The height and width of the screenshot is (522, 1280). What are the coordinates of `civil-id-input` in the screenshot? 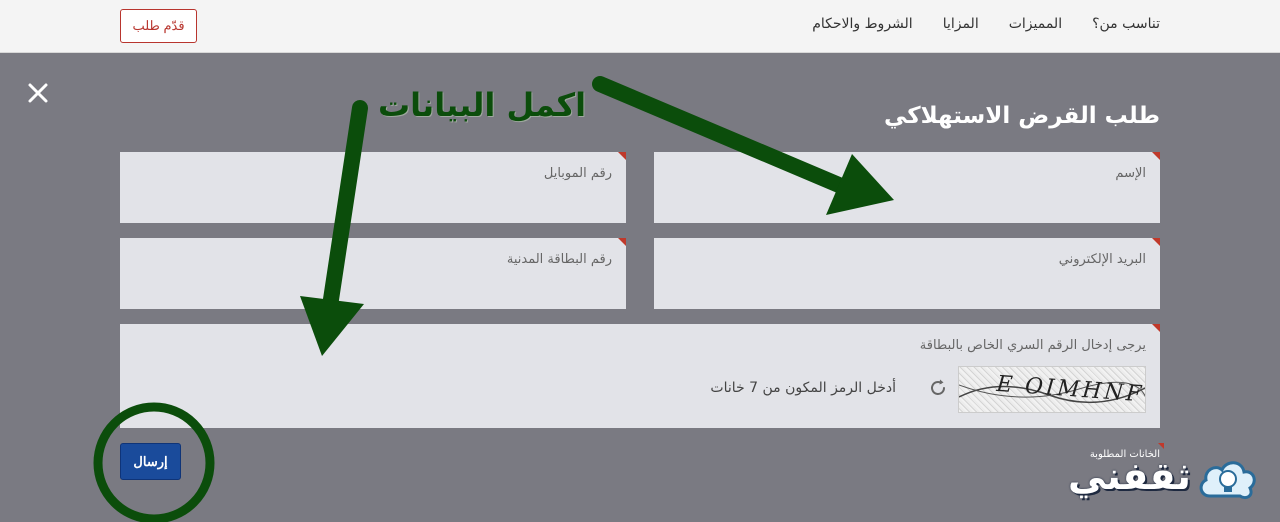 It's located at (373, 273).